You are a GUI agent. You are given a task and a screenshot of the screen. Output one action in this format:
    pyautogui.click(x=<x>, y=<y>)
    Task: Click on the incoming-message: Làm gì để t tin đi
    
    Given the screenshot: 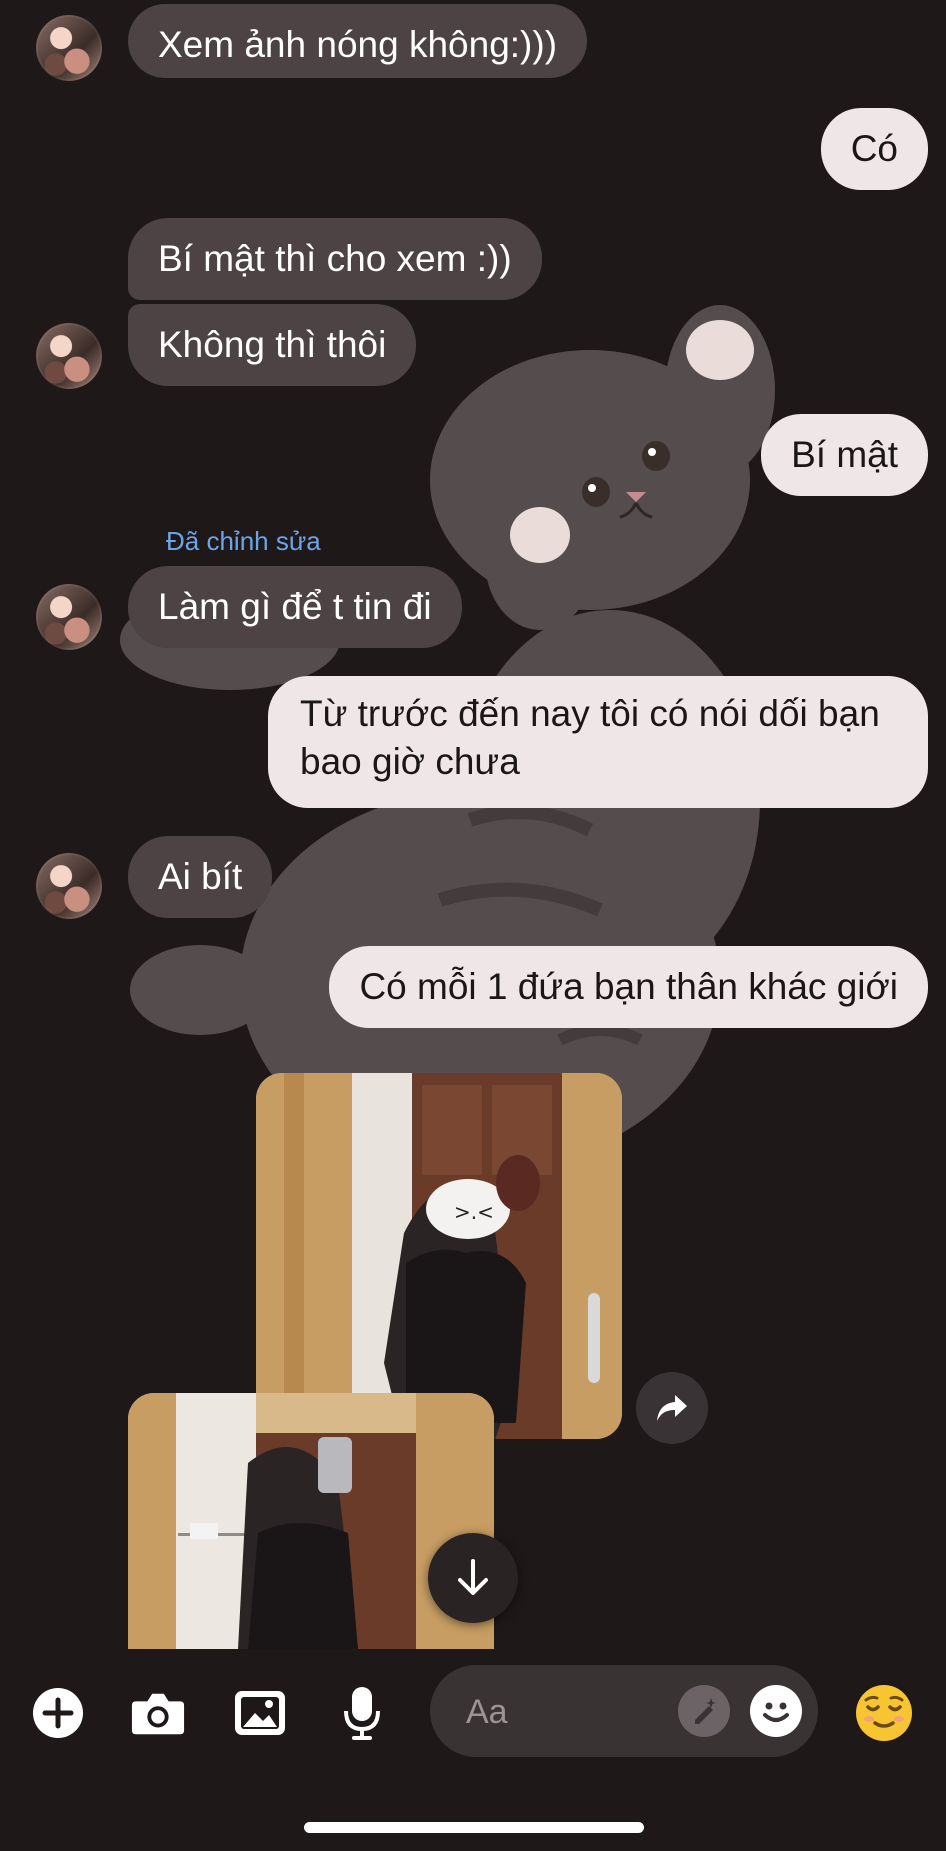 What is the action you would take?
    pyautogui.click(x=295, y=607)
    